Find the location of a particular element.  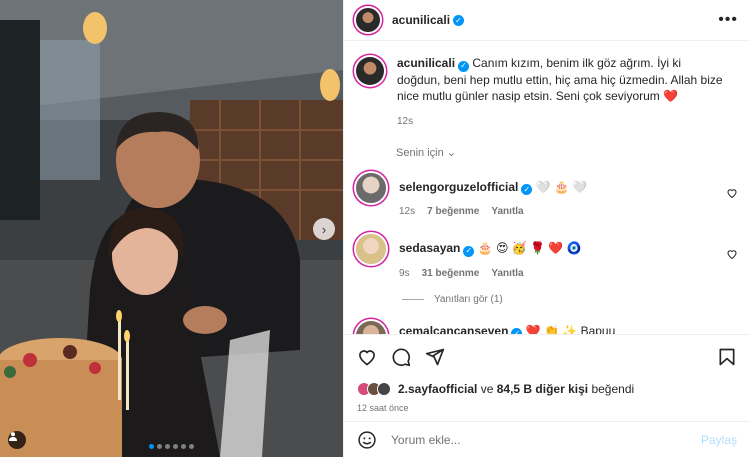

likes-connector: ve is located at coordinates (487, 389).